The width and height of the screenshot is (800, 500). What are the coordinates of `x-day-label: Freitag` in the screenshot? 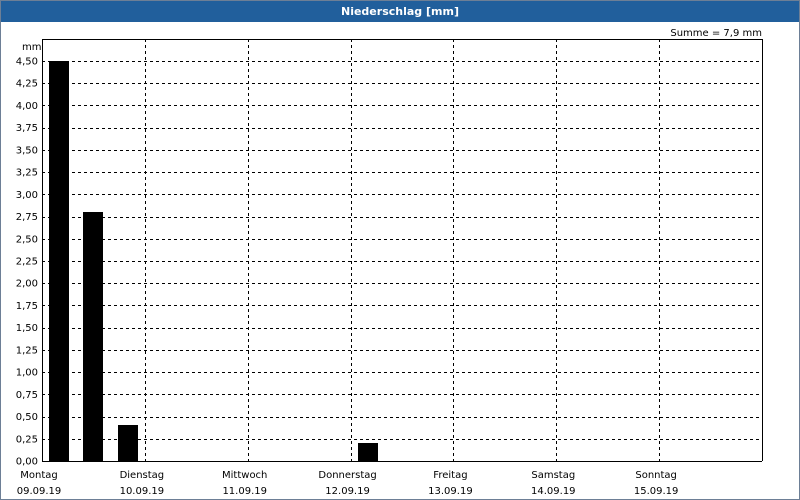 It's located at (450, 475).